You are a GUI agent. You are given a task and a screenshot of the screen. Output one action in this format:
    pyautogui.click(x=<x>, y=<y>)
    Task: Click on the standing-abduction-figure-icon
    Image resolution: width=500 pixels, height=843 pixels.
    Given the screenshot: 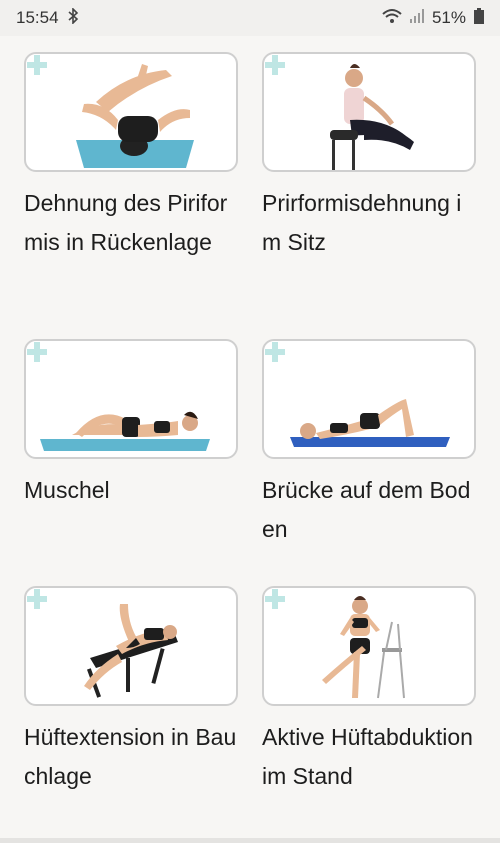 What is the action you would take?
    pyautogui.click(x=363, y=647)
    